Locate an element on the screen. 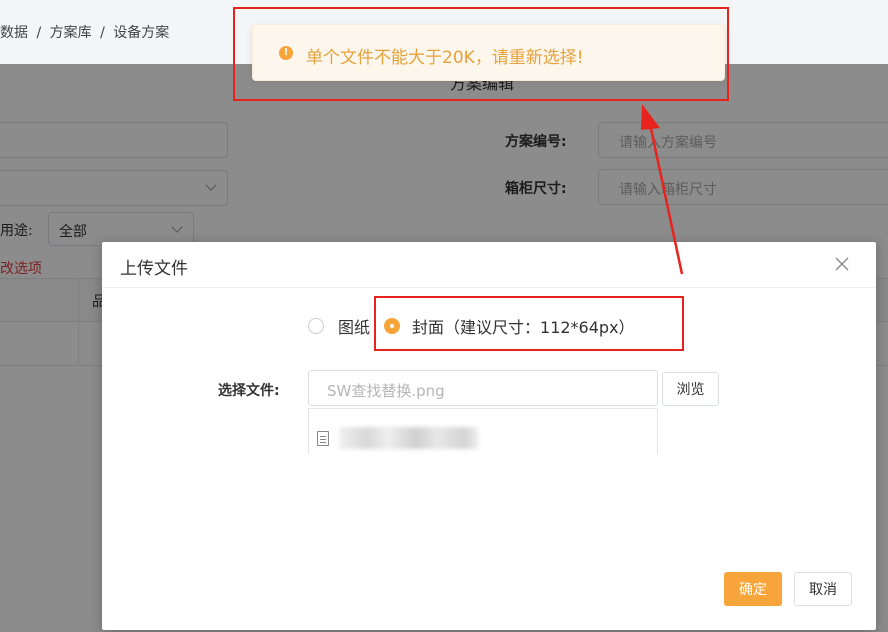  annotation-box-cover-option is located at coordinates (529, 323).